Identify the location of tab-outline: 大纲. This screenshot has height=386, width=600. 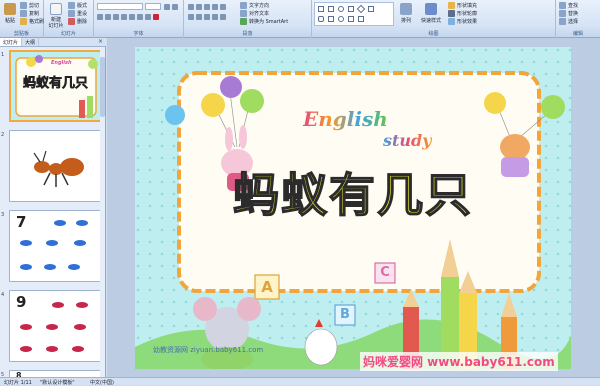
(31, 42).